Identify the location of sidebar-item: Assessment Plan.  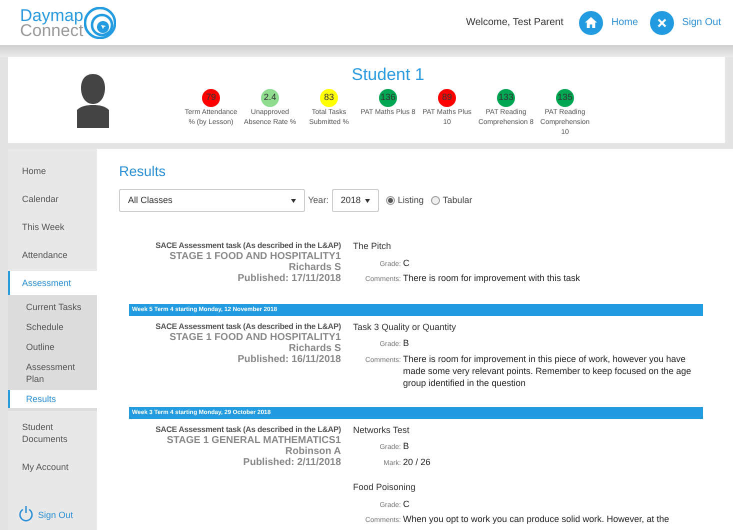
(52, 373).